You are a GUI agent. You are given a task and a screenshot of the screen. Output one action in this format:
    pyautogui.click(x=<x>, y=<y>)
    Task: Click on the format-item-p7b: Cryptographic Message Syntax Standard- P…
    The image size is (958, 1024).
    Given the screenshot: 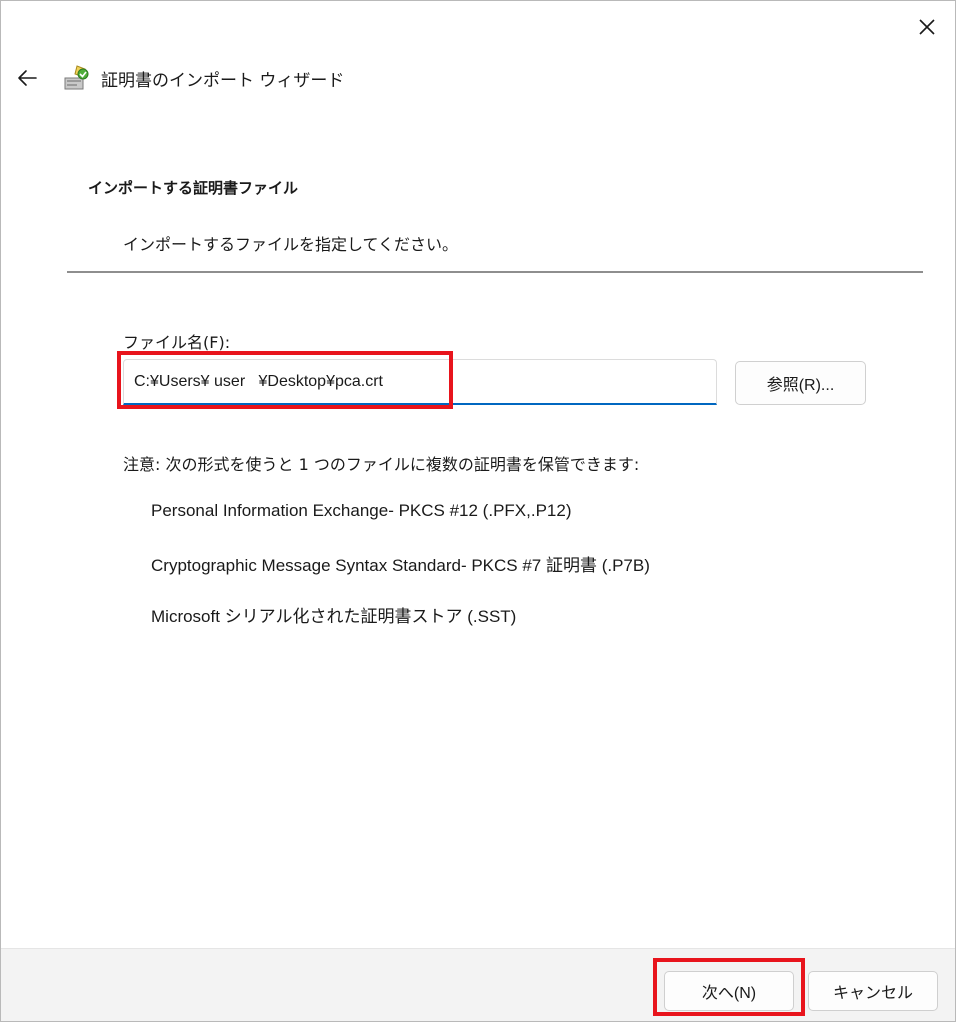 What is the action you would take?
    pyautogui.click(x=400, y=565)
    